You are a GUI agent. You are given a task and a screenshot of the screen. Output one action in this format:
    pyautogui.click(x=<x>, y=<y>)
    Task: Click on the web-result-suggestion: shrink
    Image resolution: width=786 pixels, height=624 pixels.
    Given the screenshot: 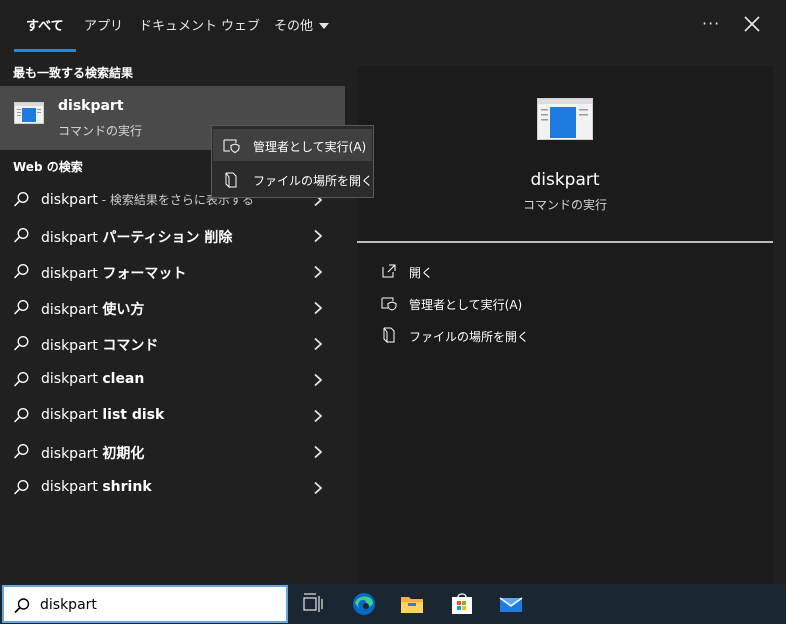 What is the action you would take?
    pyautogui.click(x=127, y=487)
    